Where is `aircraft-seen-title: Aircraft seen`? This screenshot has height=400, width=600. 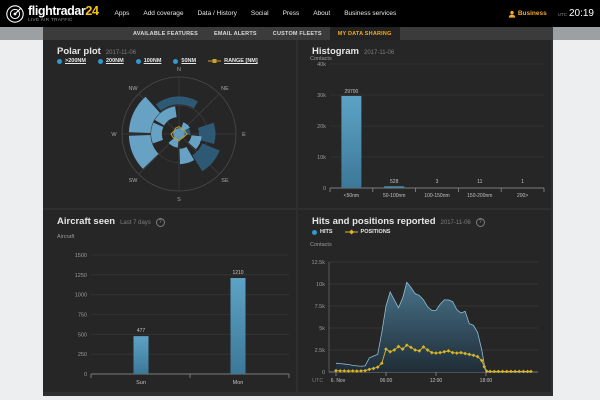
aircraft-seen-title: Aircraft seen is located at coordinates (86, 221).